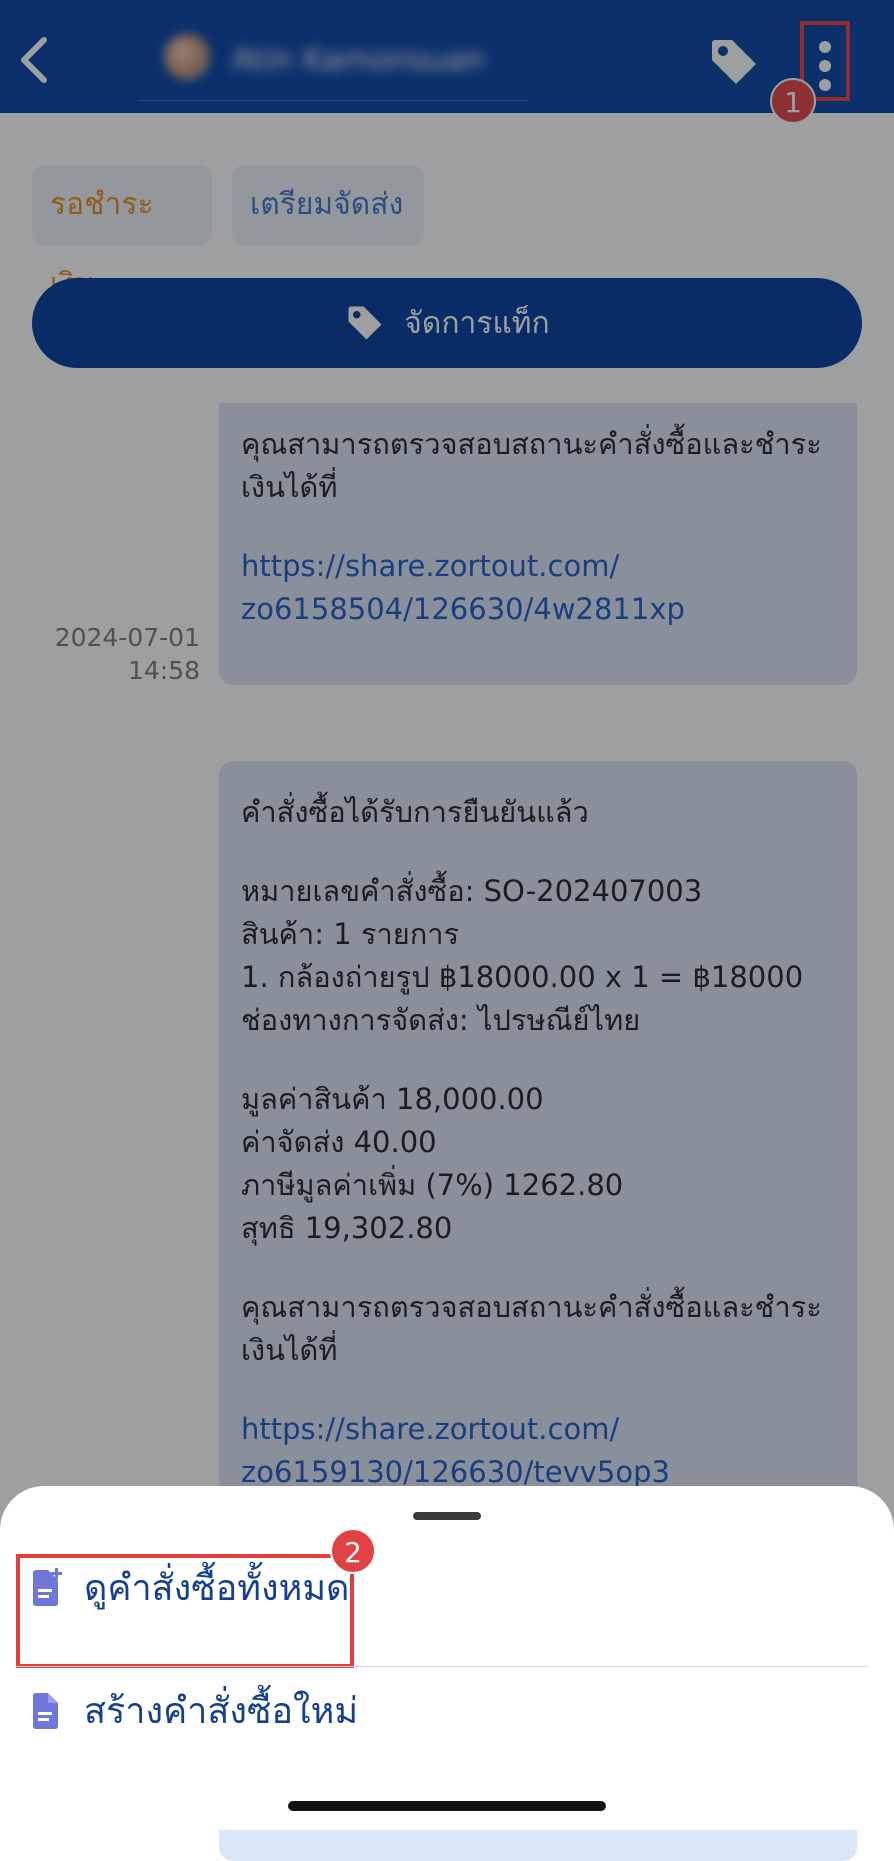  I want to click on divider, so click(442, 1666).